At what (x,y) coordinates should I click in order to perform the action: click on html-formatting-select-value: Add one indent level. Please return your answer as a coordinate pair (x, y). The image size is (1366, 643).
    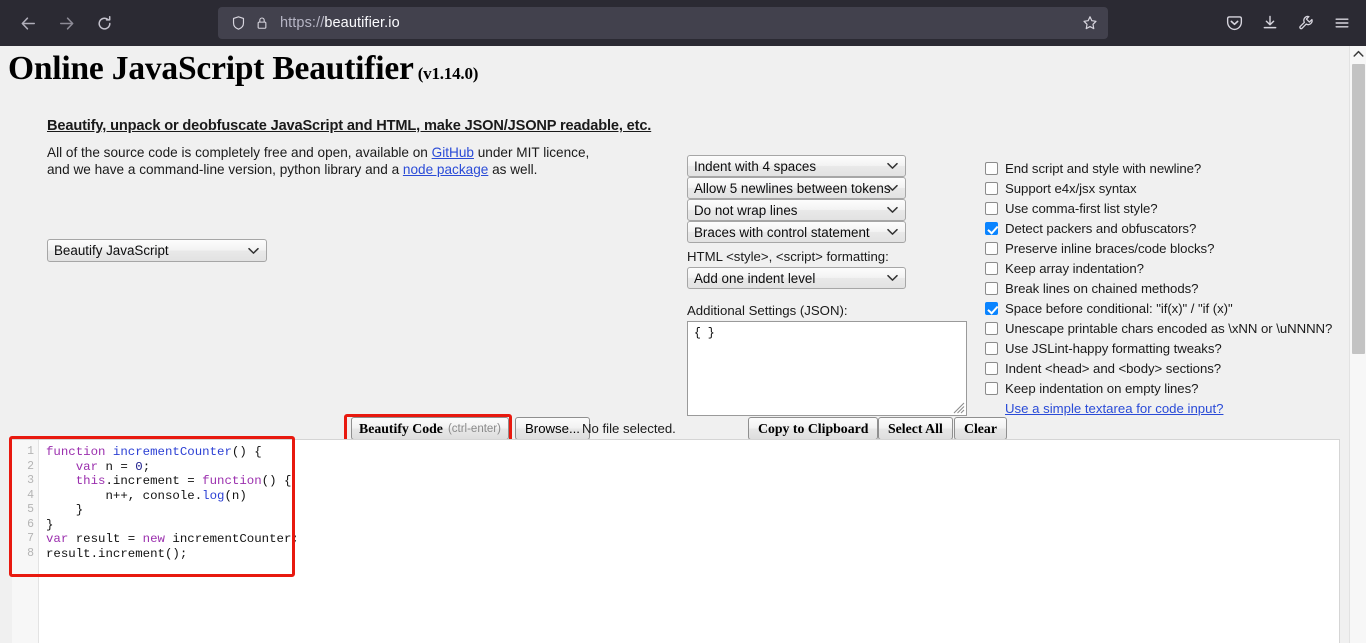
    Looking at the image, I should click on (755, 278).